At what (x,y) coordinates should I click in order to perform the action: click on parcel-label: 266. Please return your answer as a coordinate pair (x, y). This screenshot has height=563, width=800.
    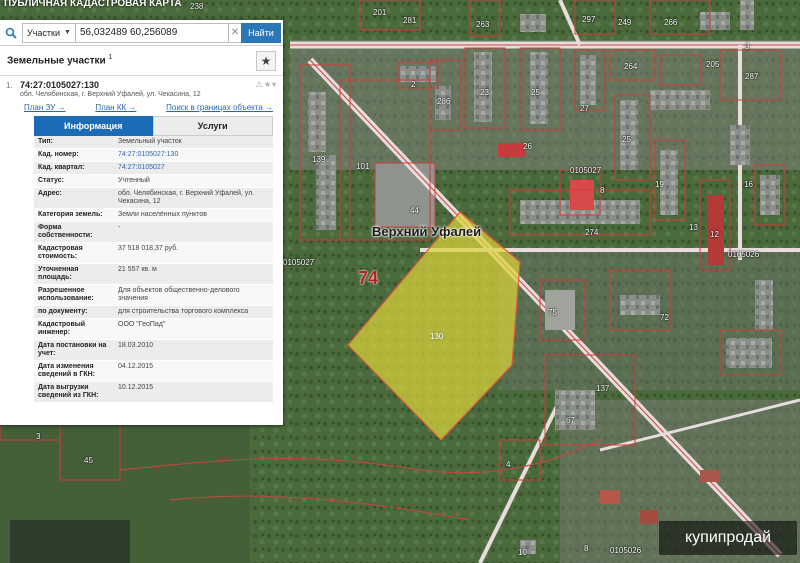
    Looking at the image, I should click on (671, 22).